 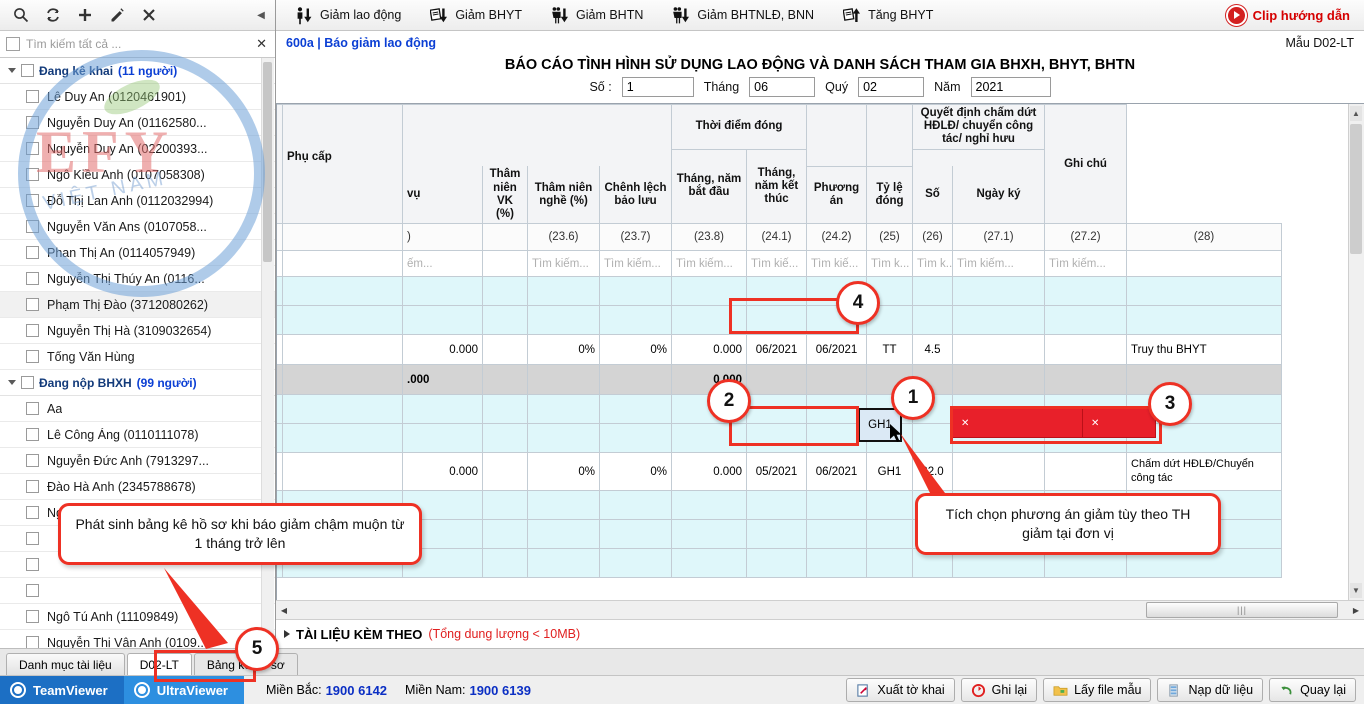 I want to click on add-icon, so click(x=85, y=15).